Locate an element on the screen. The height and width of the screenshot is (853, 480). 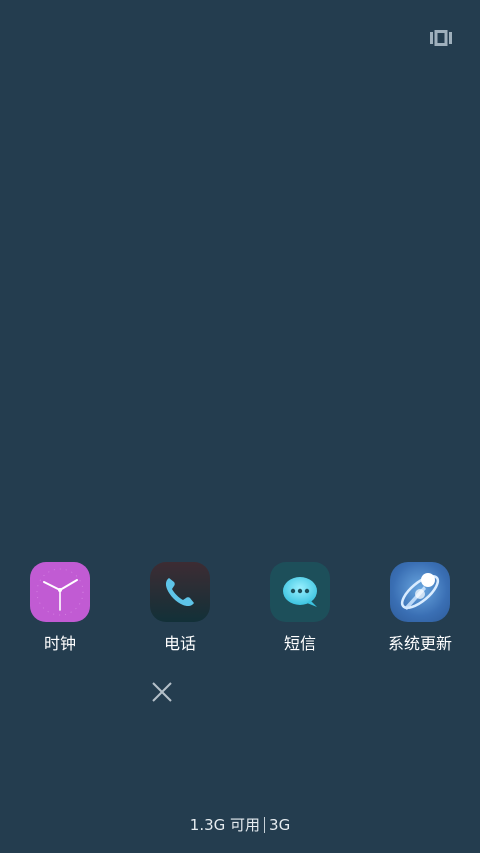
close-icon is located at coordinates (162, 692).